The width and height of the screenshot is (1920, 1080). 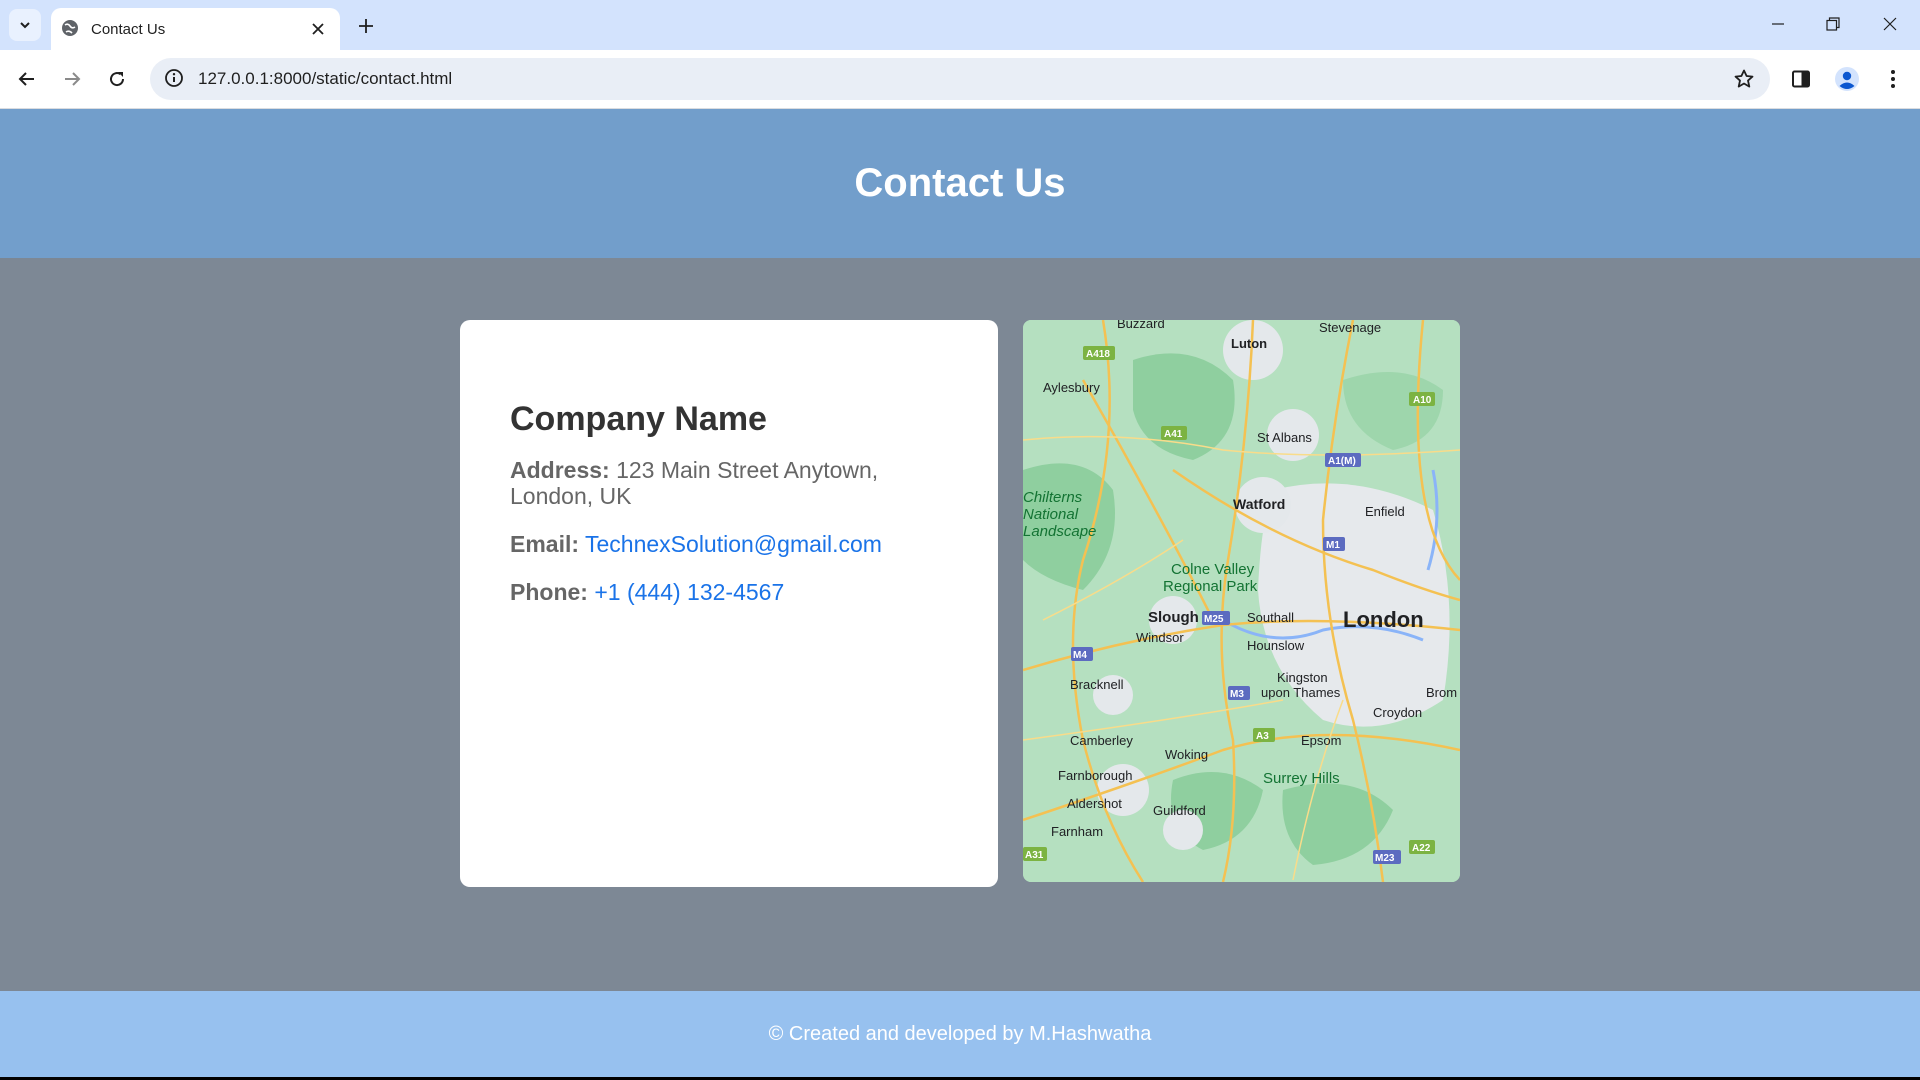 I want to click on footer-credit: © Created and developed by M.Hashwatha, so click(x=960, y=1033).